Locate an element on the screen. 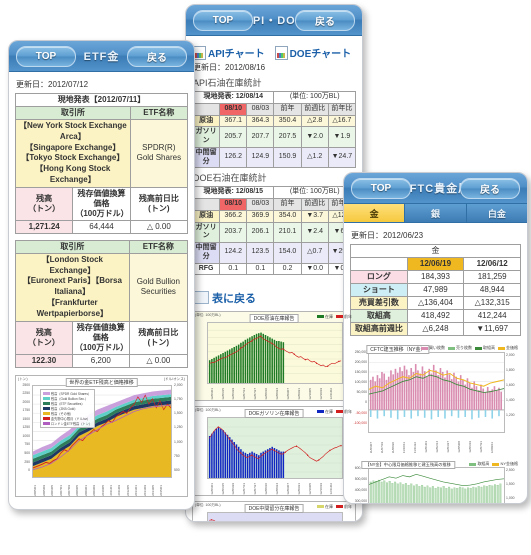 The width and height of the screenshot is (531, 555). api-chart-link: APIチャート is located at coordinates (229, 52).